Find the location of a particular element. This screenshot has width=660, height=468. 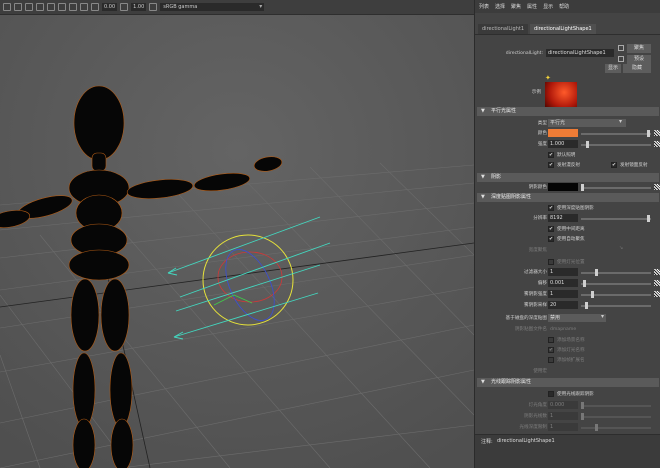

section-shadows: 阴影 is located at coordinates (568, 177).